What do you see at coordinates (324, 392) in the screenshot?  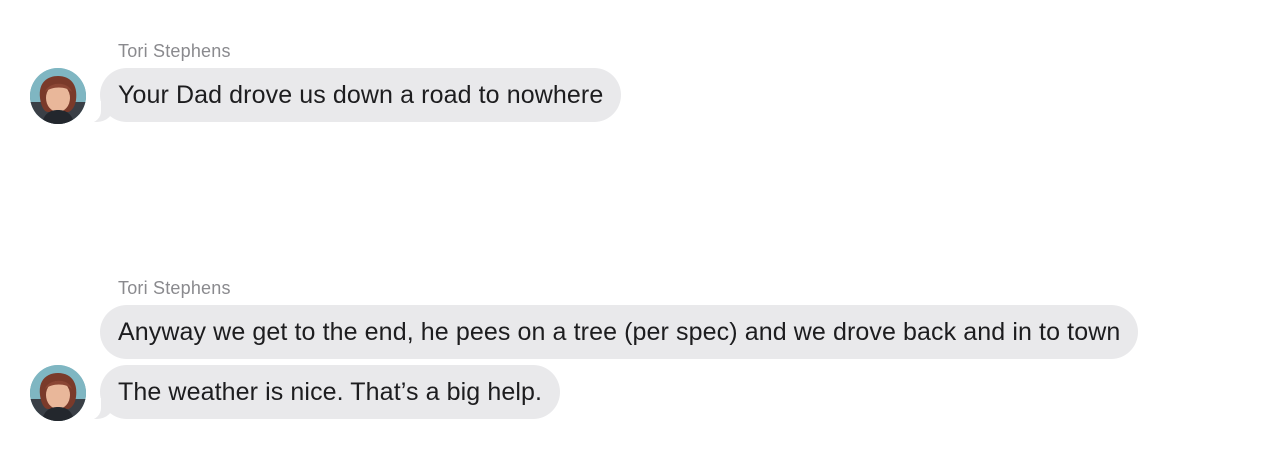 I see `message-bubble: The weather is nice. That’s a big help.` at bounding box center [324, 392].